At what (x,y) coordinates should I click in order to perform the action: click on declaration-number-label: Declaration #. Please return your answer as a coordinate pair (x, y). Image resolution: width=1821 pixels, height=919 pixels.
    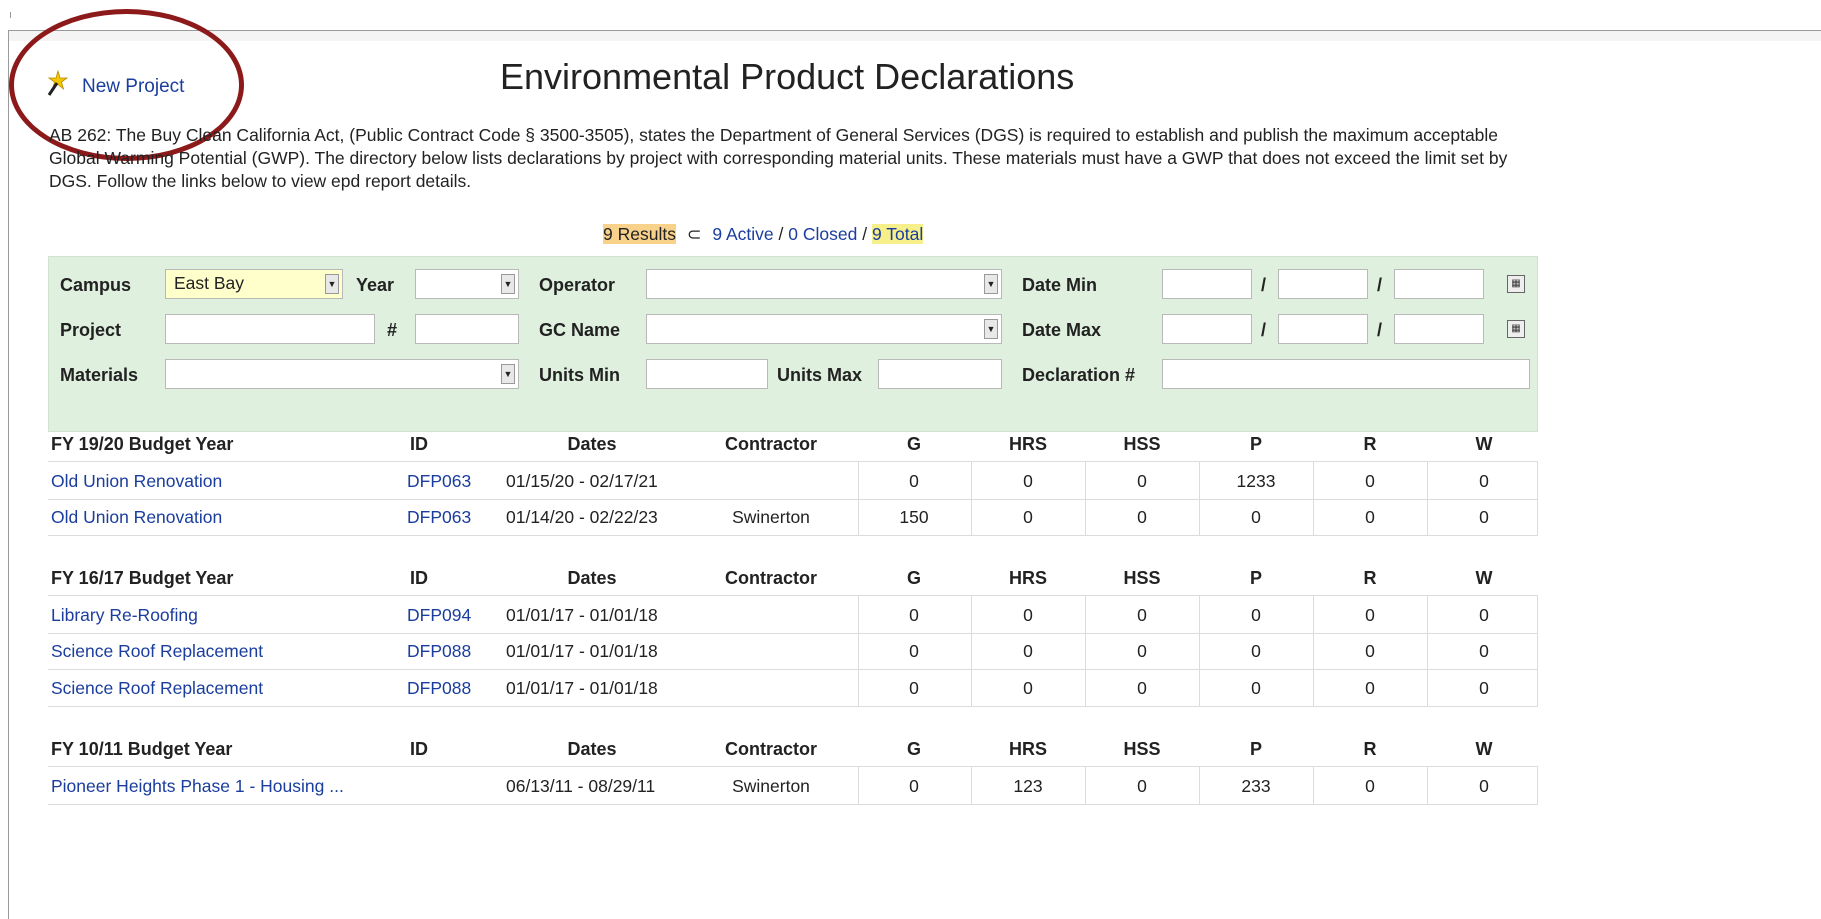
    Looking at the image, I should click on (1079, 375).